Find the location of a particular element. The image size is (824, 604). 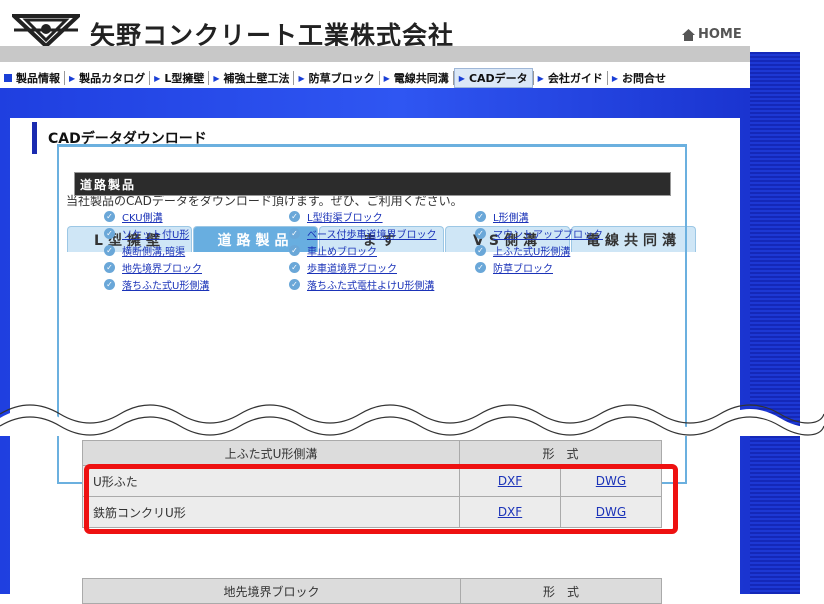

list-item: ✓ L形側溝 is located at coordinates (539, 216).